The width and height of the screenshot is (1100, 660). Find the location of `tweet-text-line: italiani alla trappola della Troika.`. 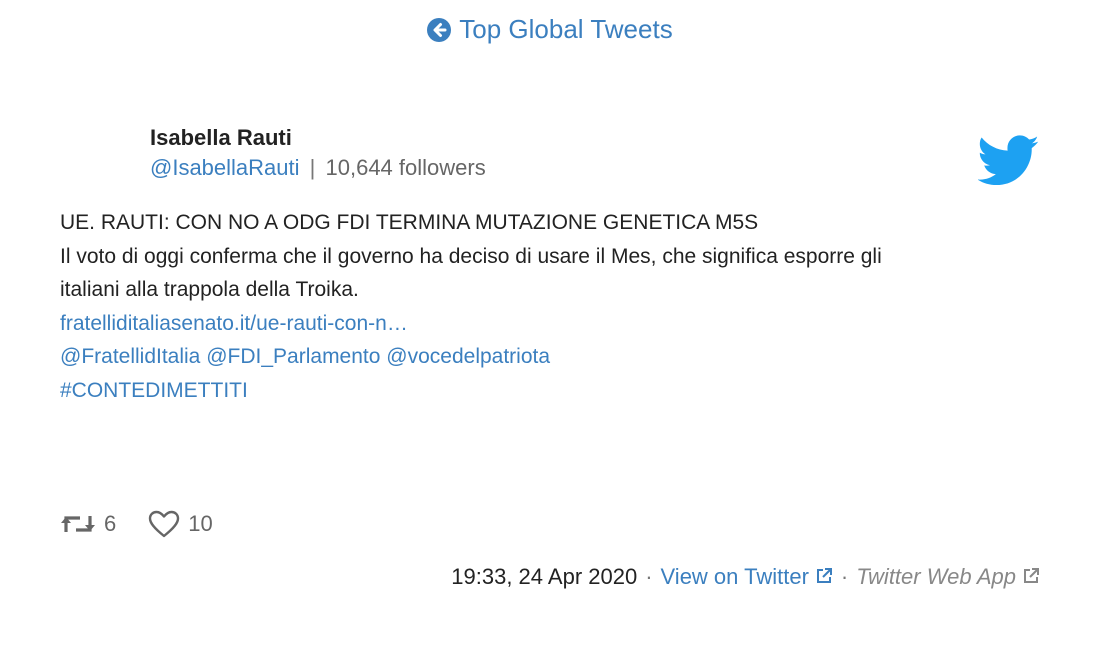

tweet-text-line: italiani alla trappola della Troika. is located at coordinates (209, 289).